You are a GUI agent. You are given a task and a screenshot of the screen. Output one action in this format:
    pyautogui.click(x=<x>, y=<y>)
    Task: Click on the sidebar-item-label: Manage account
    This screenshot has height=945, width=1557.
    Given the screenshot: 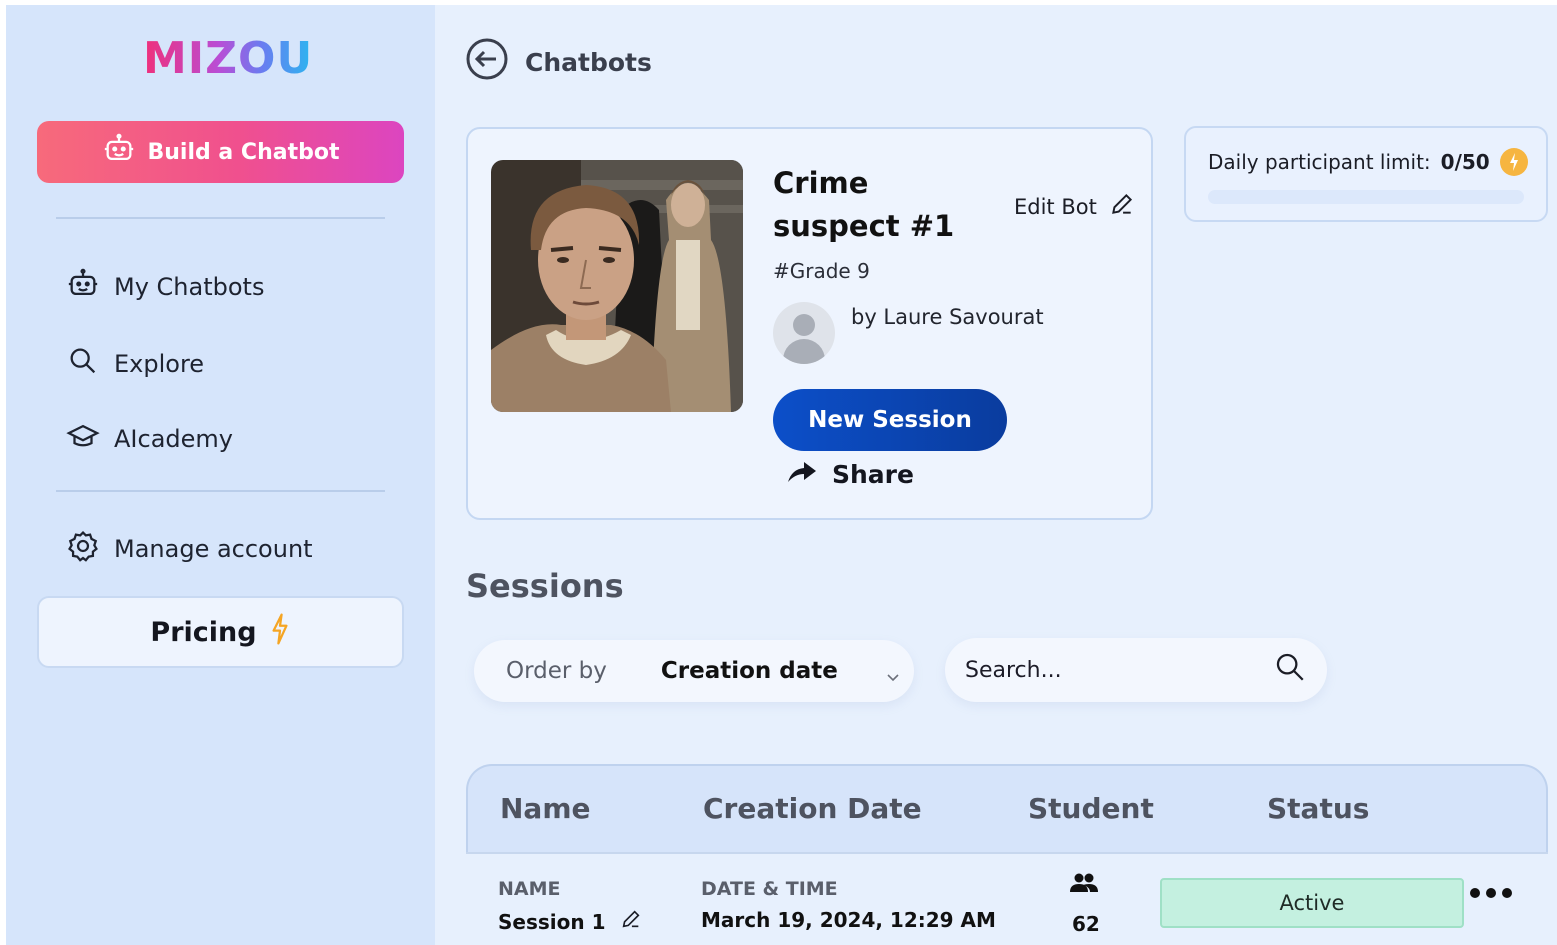 What is the action you would take?
    pyautogui.click(x=213, y=549)
    